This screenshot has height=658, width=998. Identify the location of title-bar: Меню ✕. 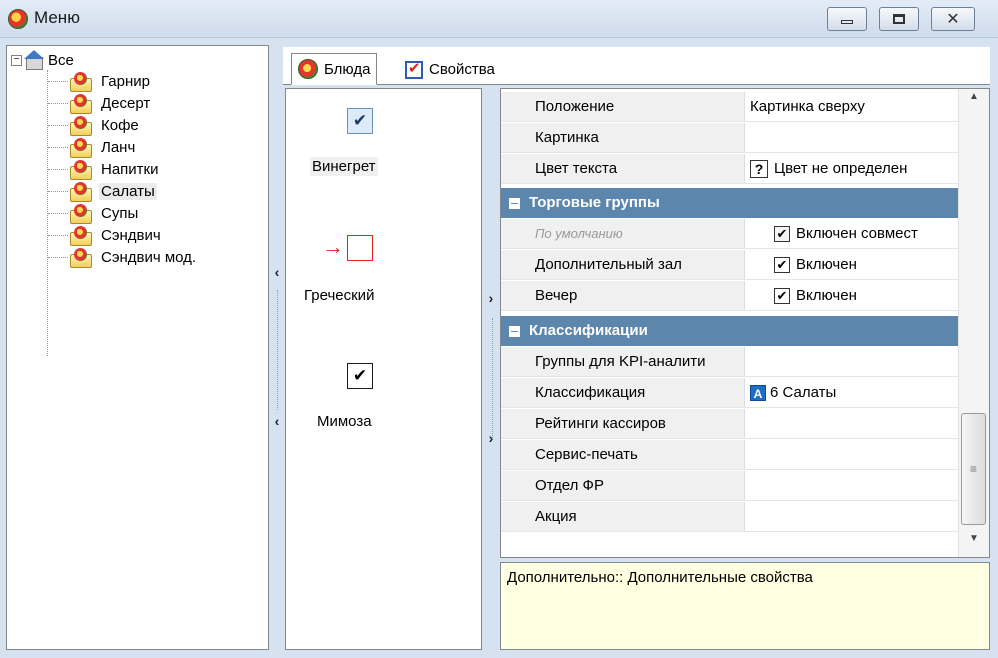
(499, 19).